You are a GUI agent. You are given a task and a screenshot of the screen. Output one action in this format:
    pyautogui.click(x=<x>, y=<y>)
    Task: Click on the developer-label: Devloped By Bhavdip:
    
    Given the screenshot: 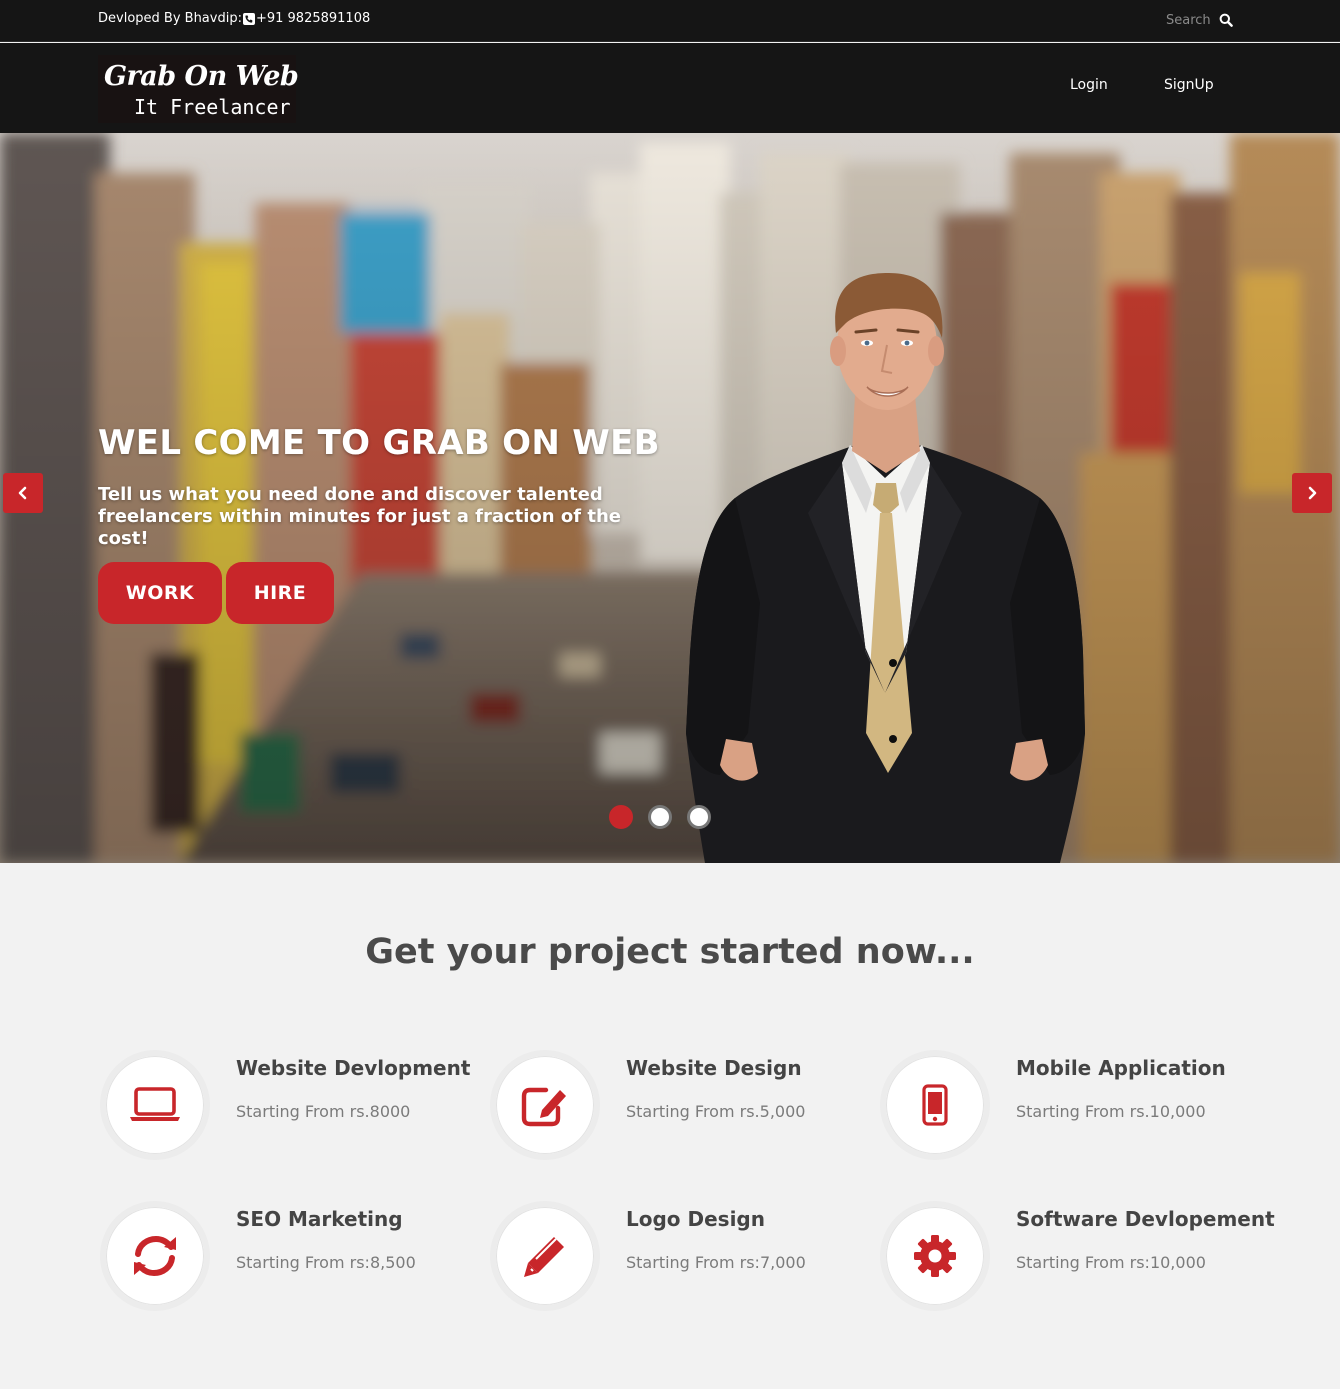 What is the action you would take?
    pyautogui.click(x=170, y=18)
    